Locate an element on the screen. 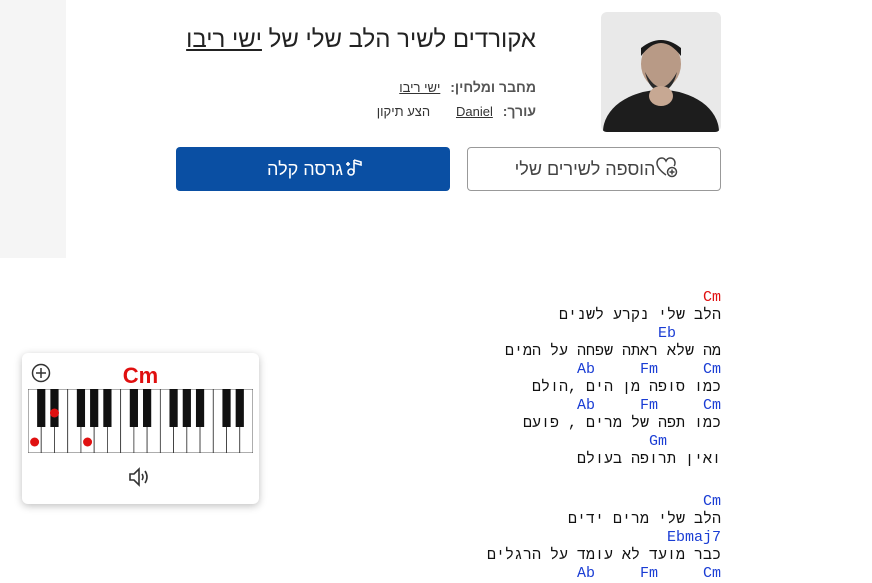 This screenshot has height=583, width=872. chord-line: Ebmaj7 is located at coordinates (680, 537).